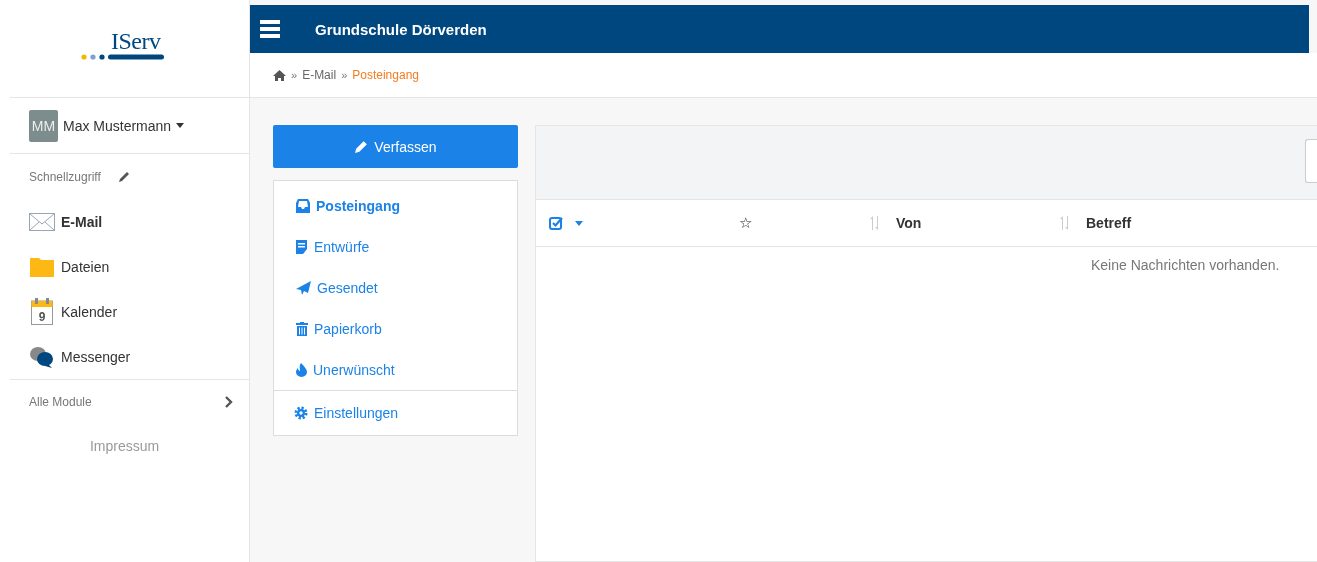 This screenshot has width=1317, height=562. I want to click on folder-link: Unerwünscht, so click(395, 369).